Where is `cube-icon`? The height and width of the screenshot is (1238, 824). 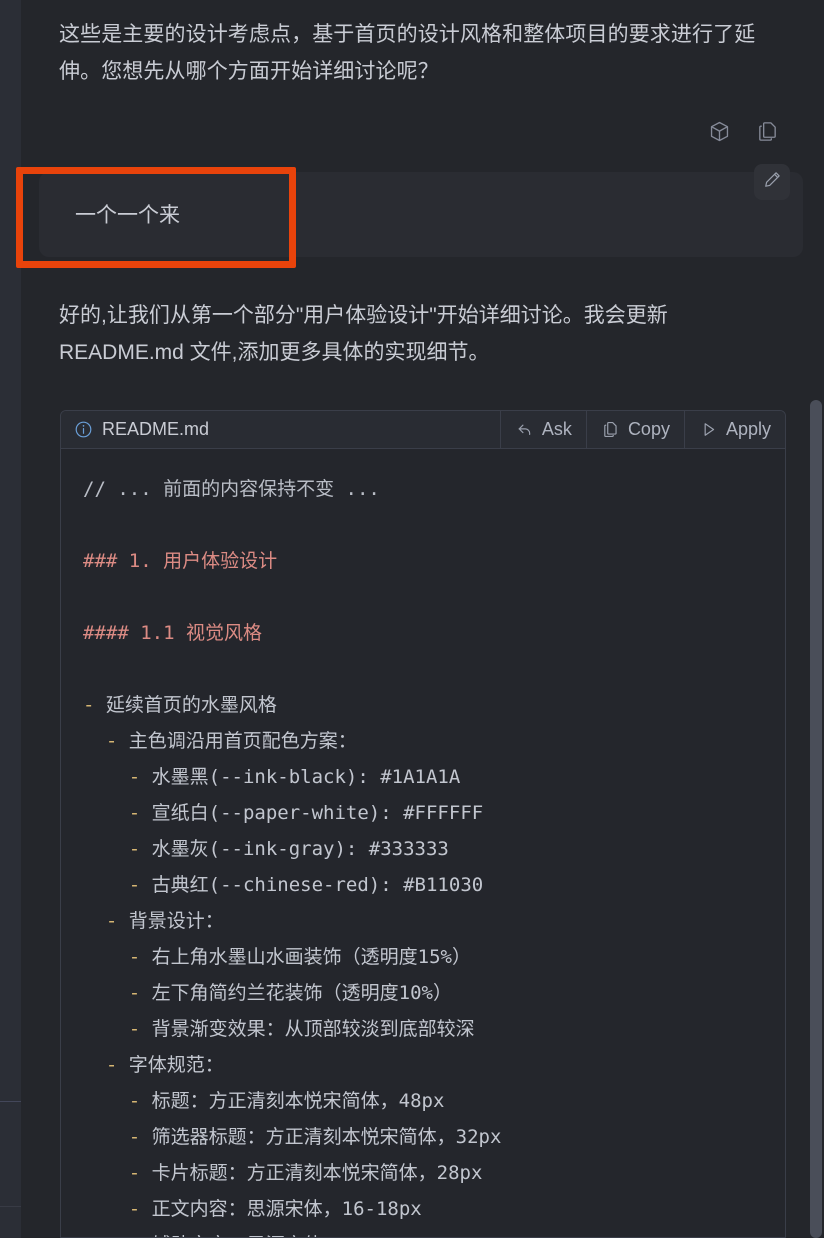
cube-icon is located at coordinates (719, 131).